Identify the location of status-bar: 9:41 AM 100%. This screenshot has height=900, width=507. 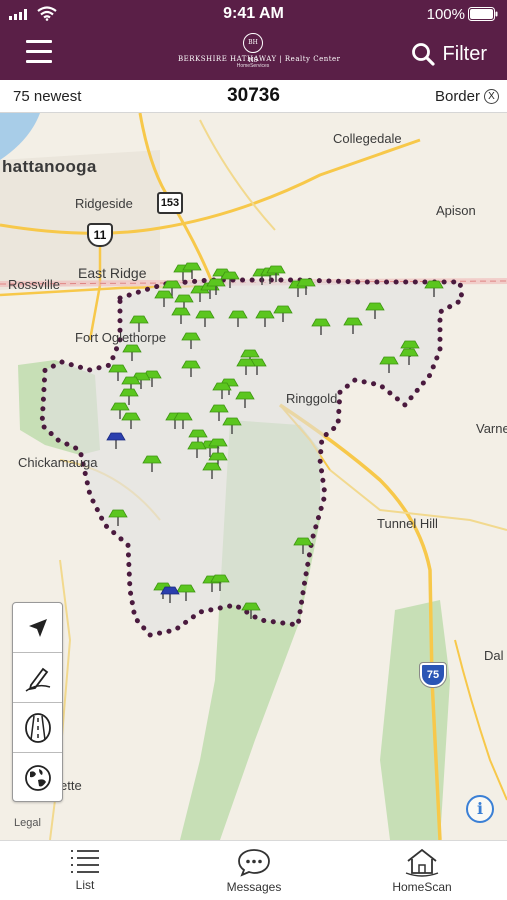
(253, 14).